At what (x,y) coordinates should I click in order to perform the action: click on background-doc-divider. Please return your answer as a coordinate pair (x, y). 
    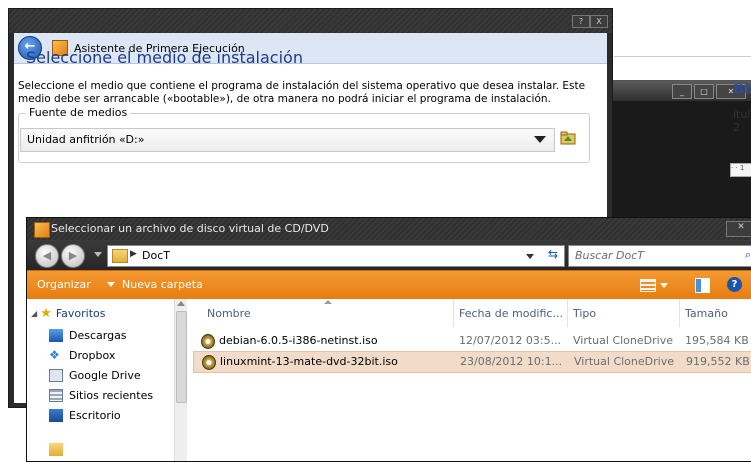
    Looking at the image, I should click on (682, 56).